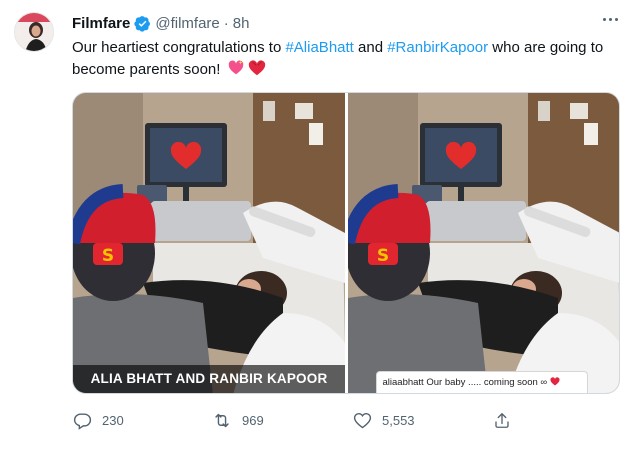 This screenshot has width=640, height=449. I want to click on photo-caption-overlay: ALIA BHATT AND RANBIR KAPOOR, so click(209, 379).